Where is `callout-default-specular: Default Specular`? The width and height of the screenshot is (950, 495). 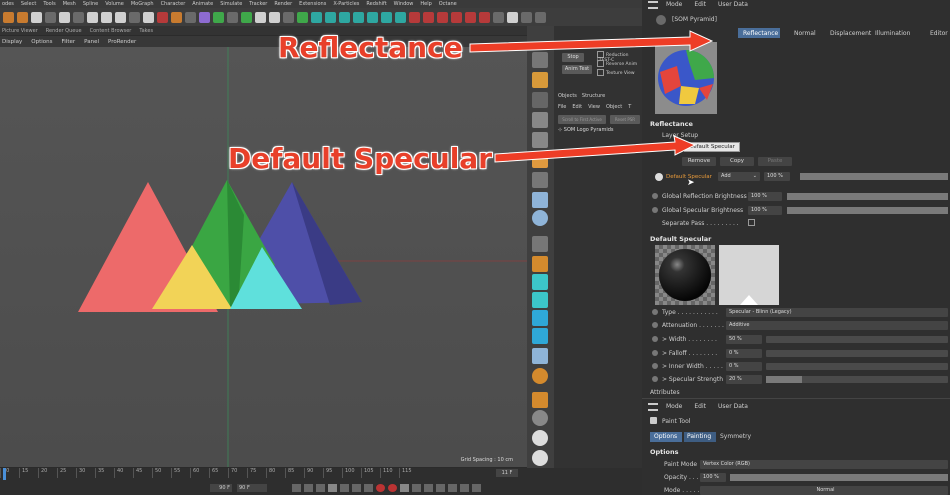
callout-default-specular: Default Specular is located at coordinates (360, 158).